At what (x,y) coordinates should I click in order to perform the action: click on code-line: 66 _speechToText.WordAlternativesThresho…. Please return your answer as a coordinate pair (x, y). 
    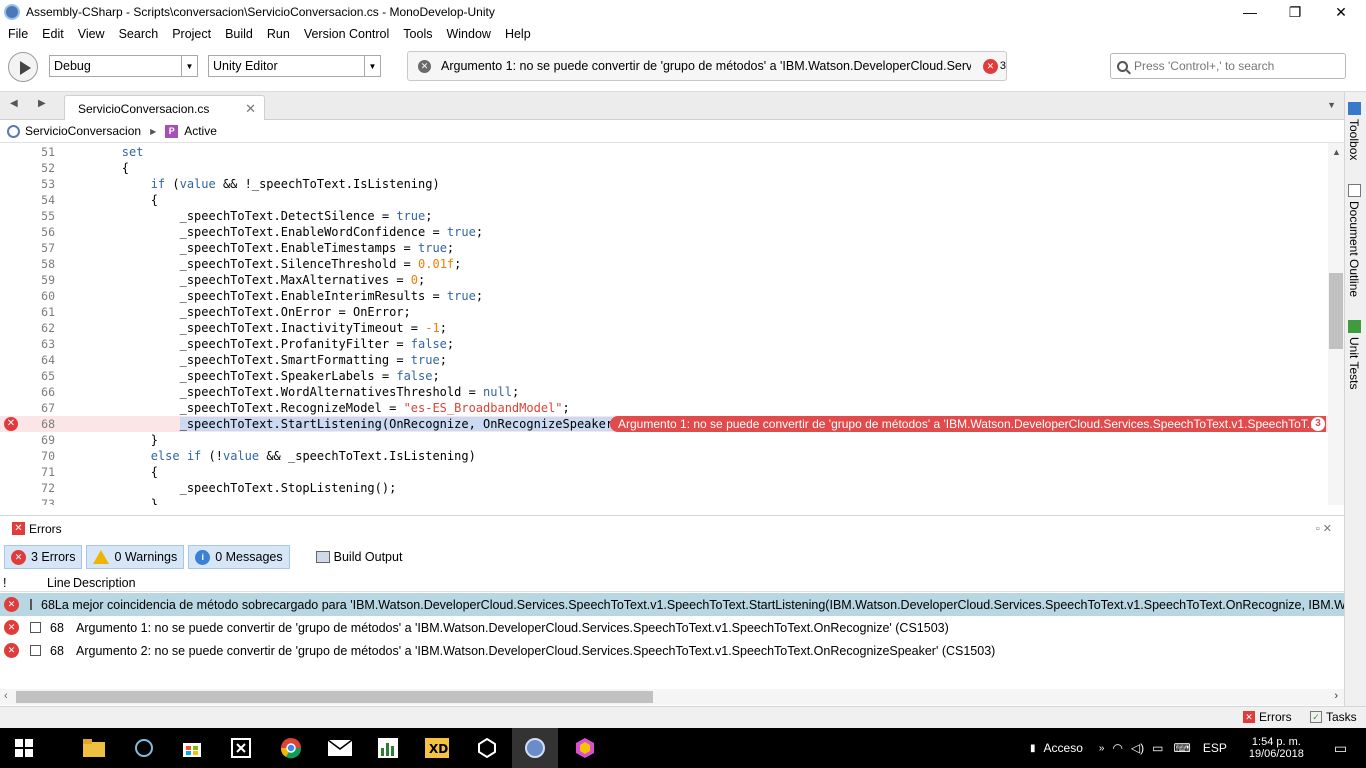
    Looking at the image, I should click on (664, 392).